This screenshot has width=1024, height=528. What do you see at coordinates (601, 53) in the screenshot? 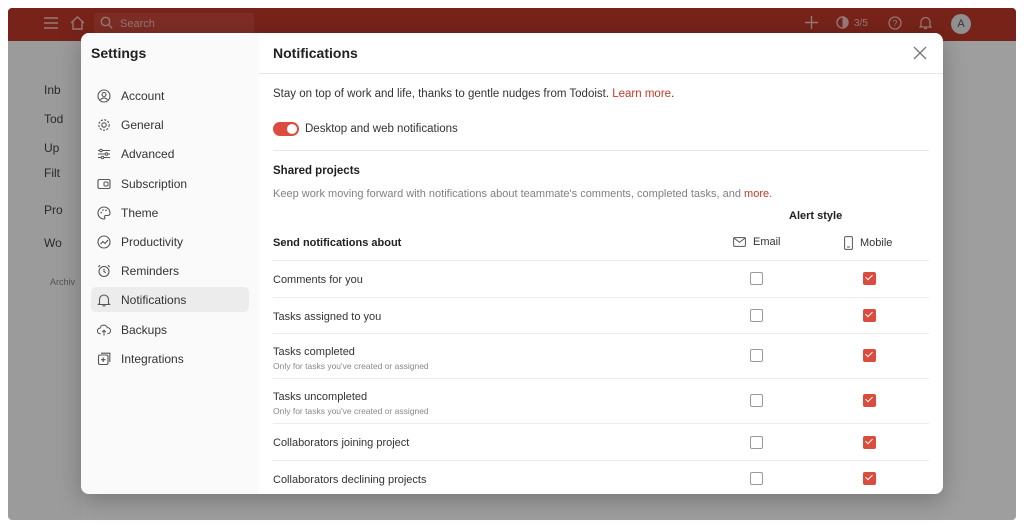
I see `panel-header: Notifications` at bounding box center [601, 53].